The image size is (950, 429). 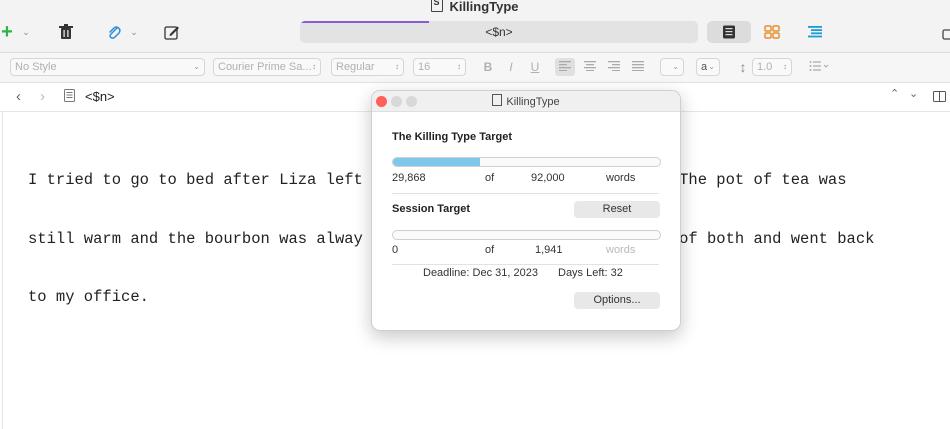 I want to click on project-target-heading: The Killing Type Target, so click(x=452, y=137).